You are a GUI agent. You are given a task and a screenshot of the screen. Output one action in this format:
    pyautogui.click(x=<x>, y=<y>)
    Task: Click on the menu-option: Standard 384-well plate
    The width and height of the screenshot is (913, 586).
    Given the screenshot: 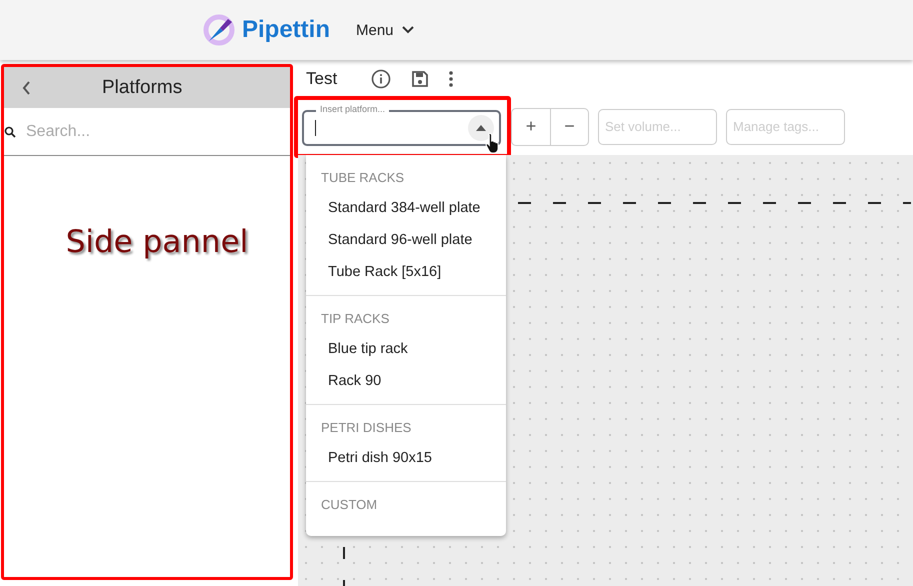 What is the action you would take?
    pyautogui.click(x=406, y=208)
    